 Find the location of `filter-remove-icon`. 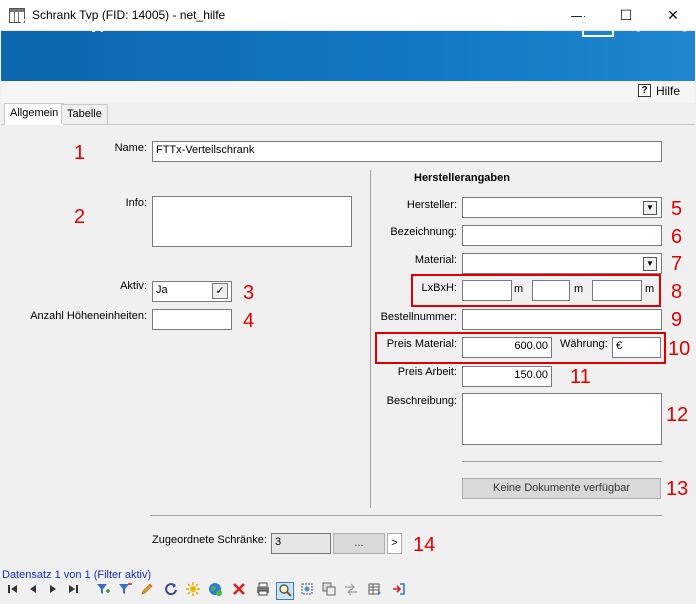

filter-remove-icon is located at coordinates (125, 591).